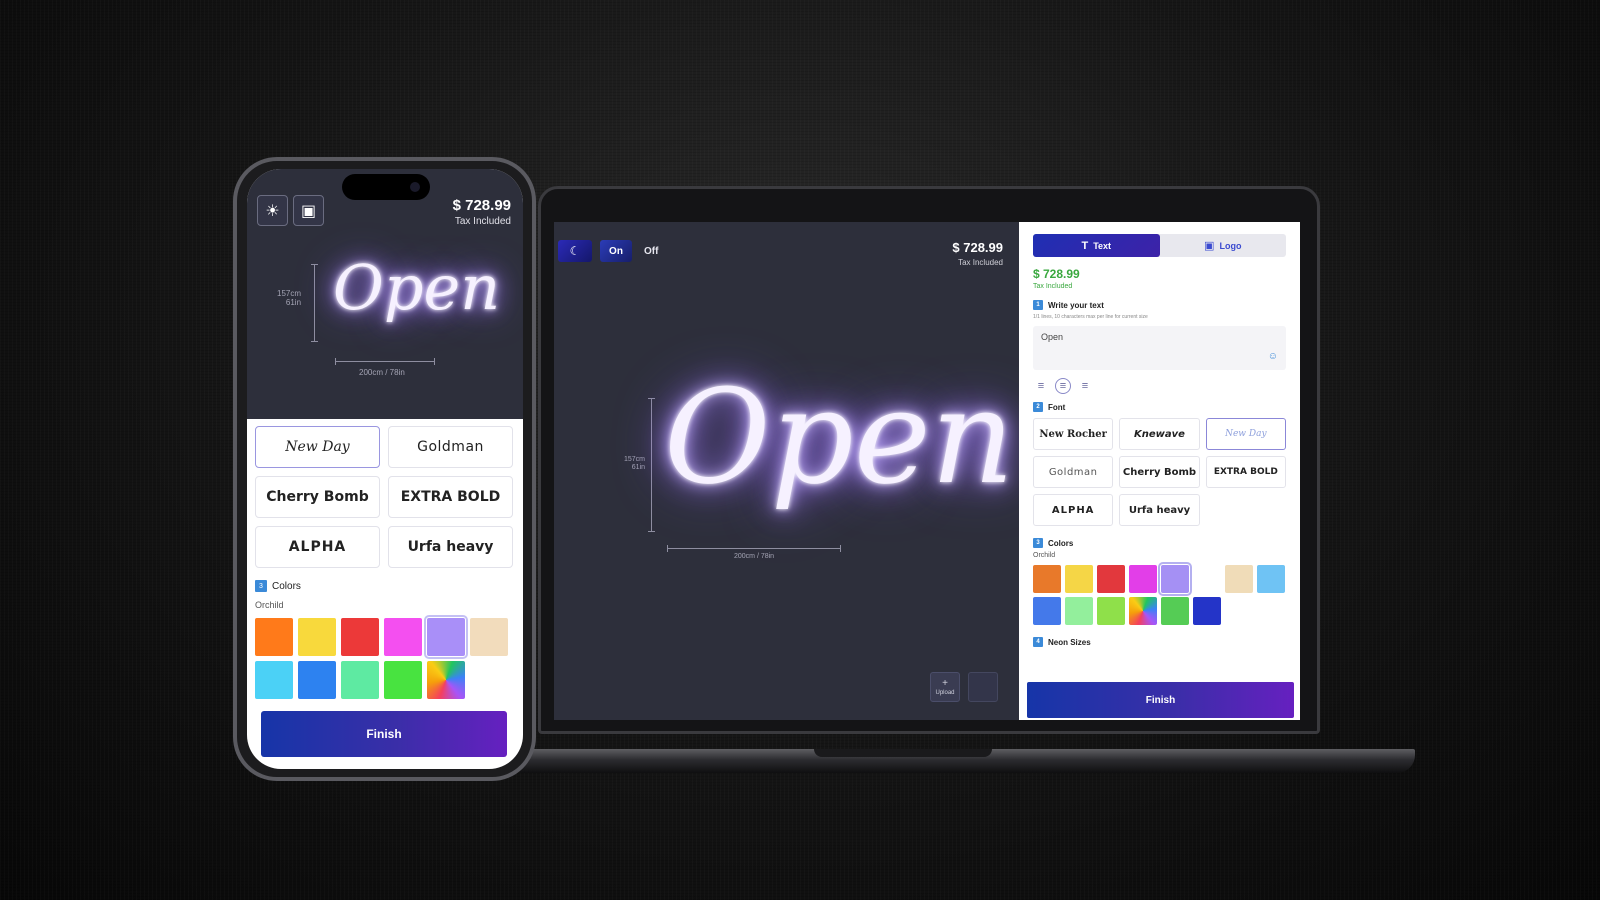 The image size is (1600, 900). Describe the element at coordinates (482, 221) in the screenshot. I see `phone-price-tax: Tax Included` at that location.